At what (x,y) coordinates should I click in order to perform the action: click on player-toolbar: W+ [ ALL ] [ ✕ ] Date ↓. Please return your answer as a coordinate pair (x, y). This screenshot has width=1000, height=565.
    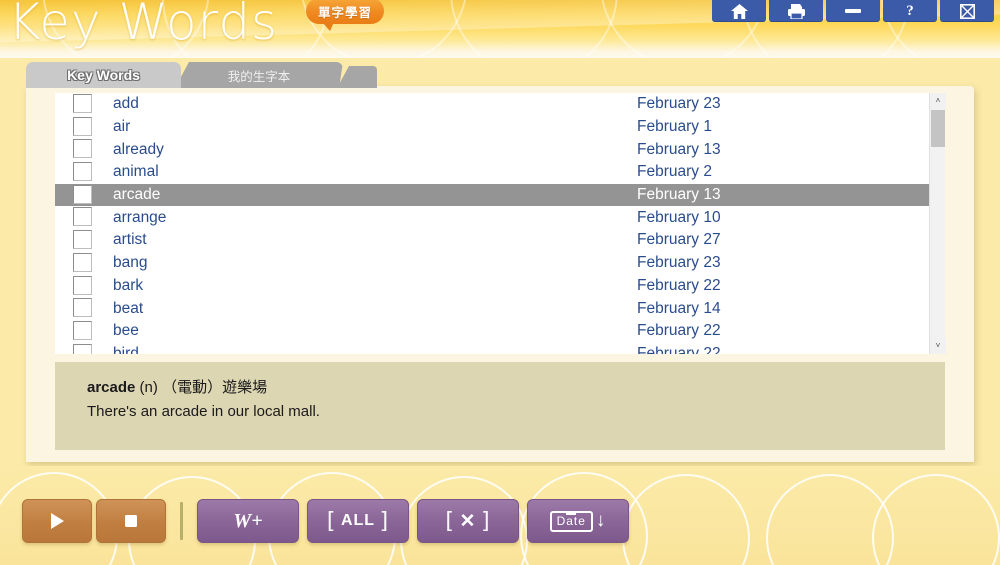
    Looking at the image, I should click on (329, 521).